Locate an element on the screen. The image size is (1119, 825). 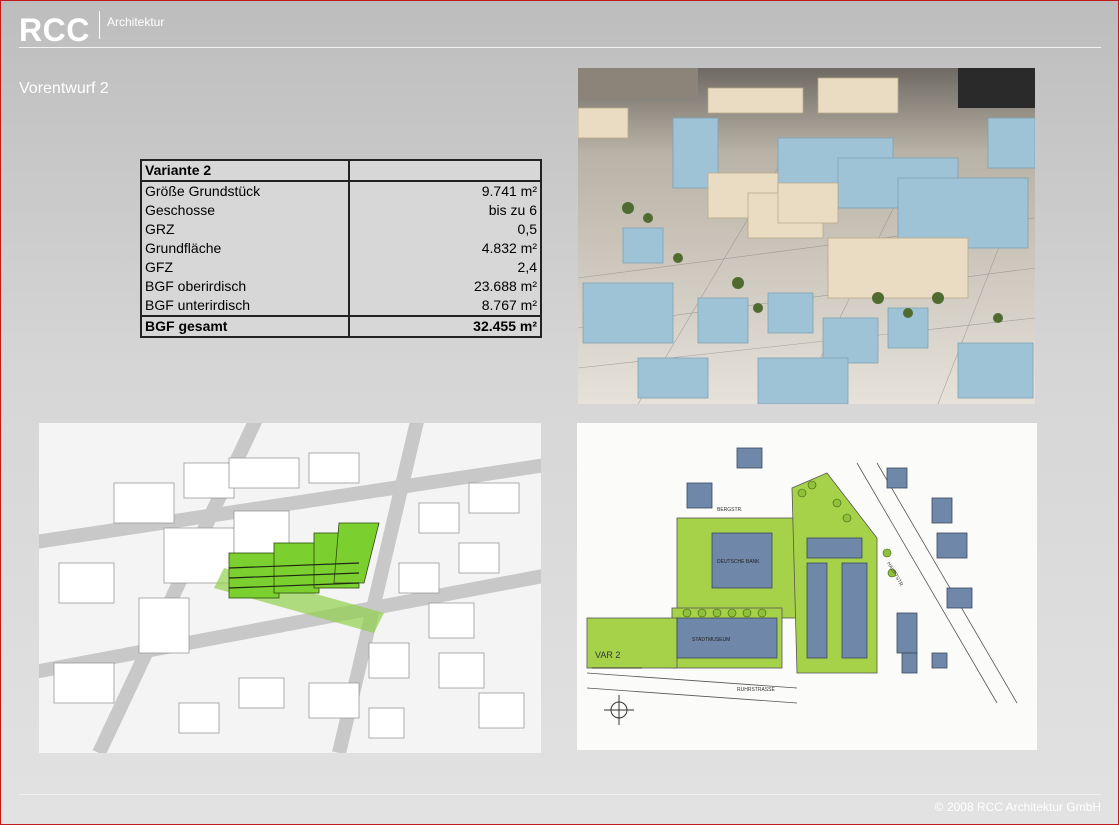
table-header-row: Variante 2 is located at coordinates (341, 170).